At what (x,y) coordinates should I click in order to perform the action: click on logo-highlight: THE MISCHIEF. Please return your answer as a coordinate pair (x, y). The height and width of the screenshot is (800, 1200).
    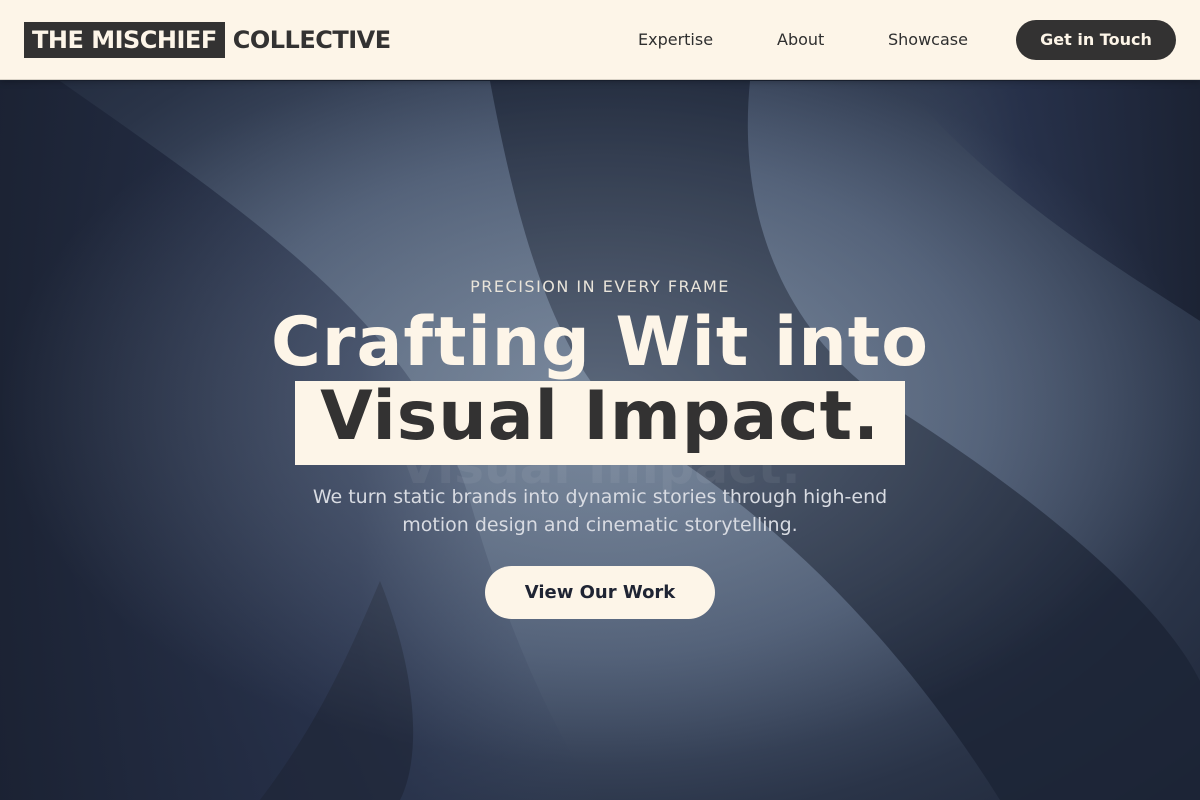
    Looking at the image, I should click on (124, 40).